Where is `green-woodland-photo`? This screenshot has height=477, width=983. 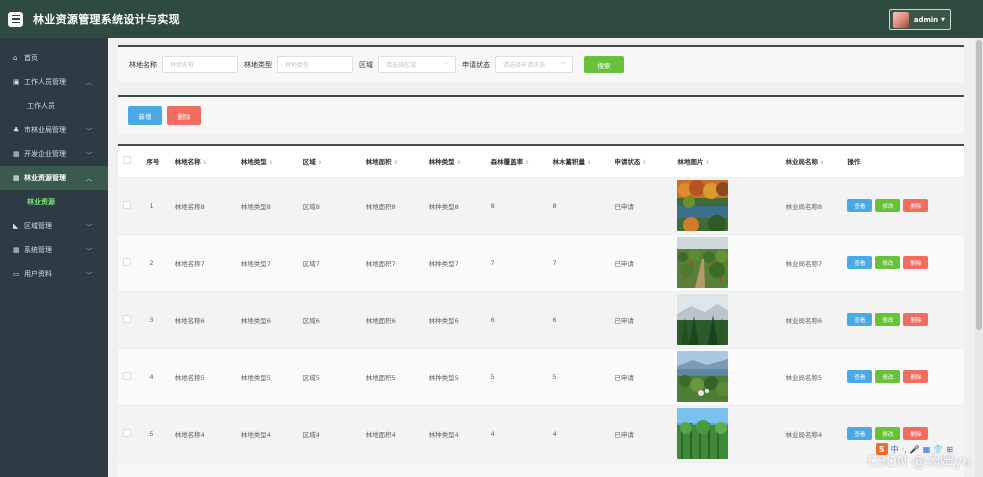
green-woodland-photo is located at coordinates (731, 433).